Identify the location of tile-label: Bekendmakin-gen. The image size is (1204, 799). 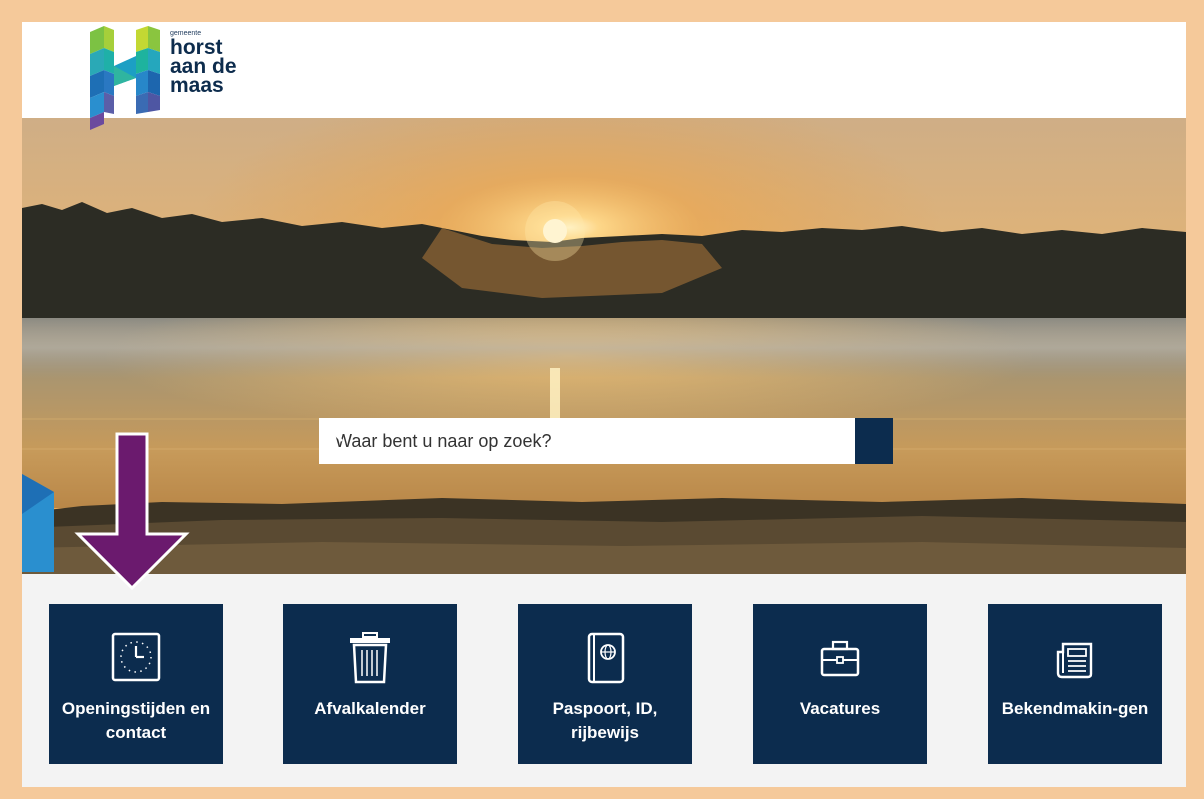
(1075, 708).